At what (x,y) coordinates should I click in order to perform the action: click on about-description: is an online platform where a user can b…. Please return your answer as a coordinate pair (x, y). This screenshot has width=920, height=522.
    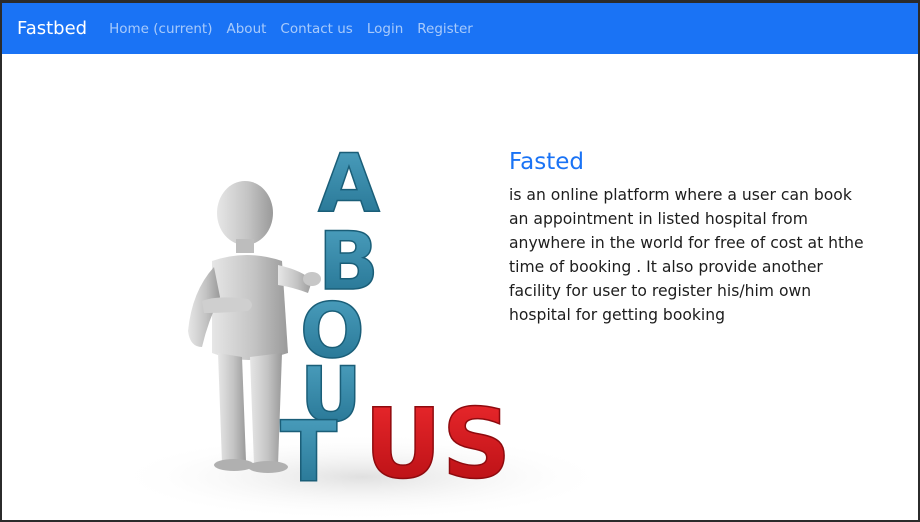
    Looking at the image, I should click on (686, 254).